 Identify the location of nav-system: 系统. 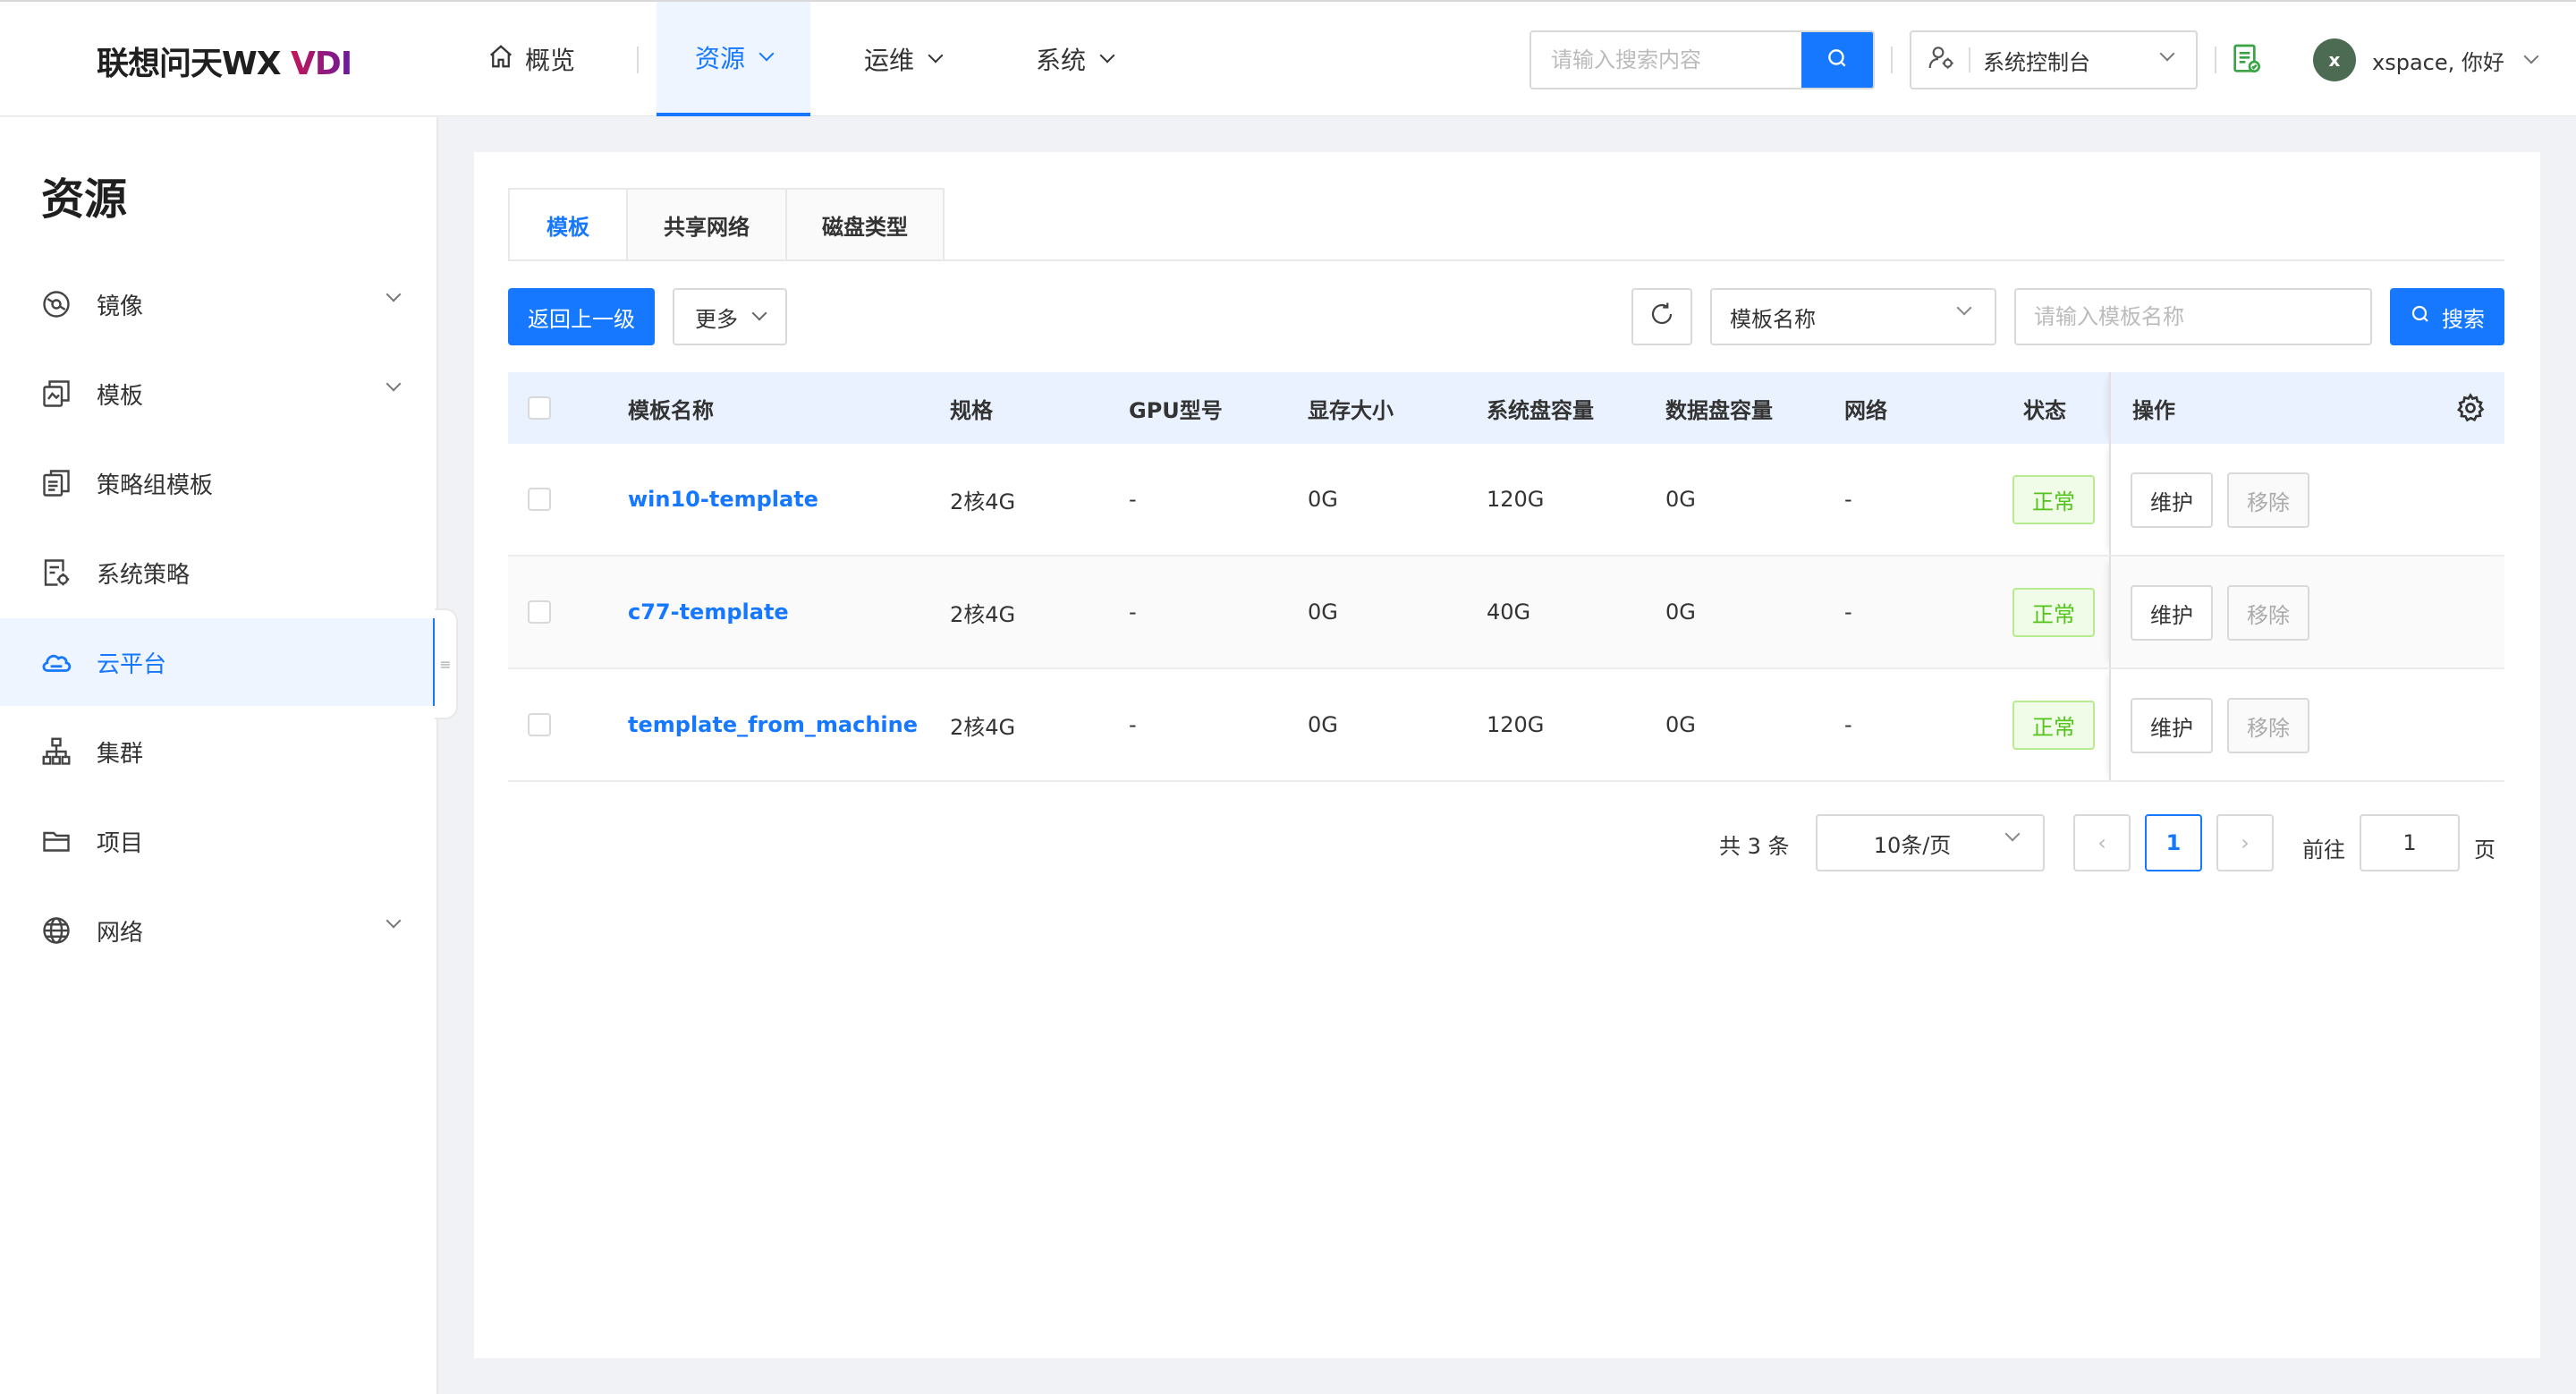
(1075, 59).